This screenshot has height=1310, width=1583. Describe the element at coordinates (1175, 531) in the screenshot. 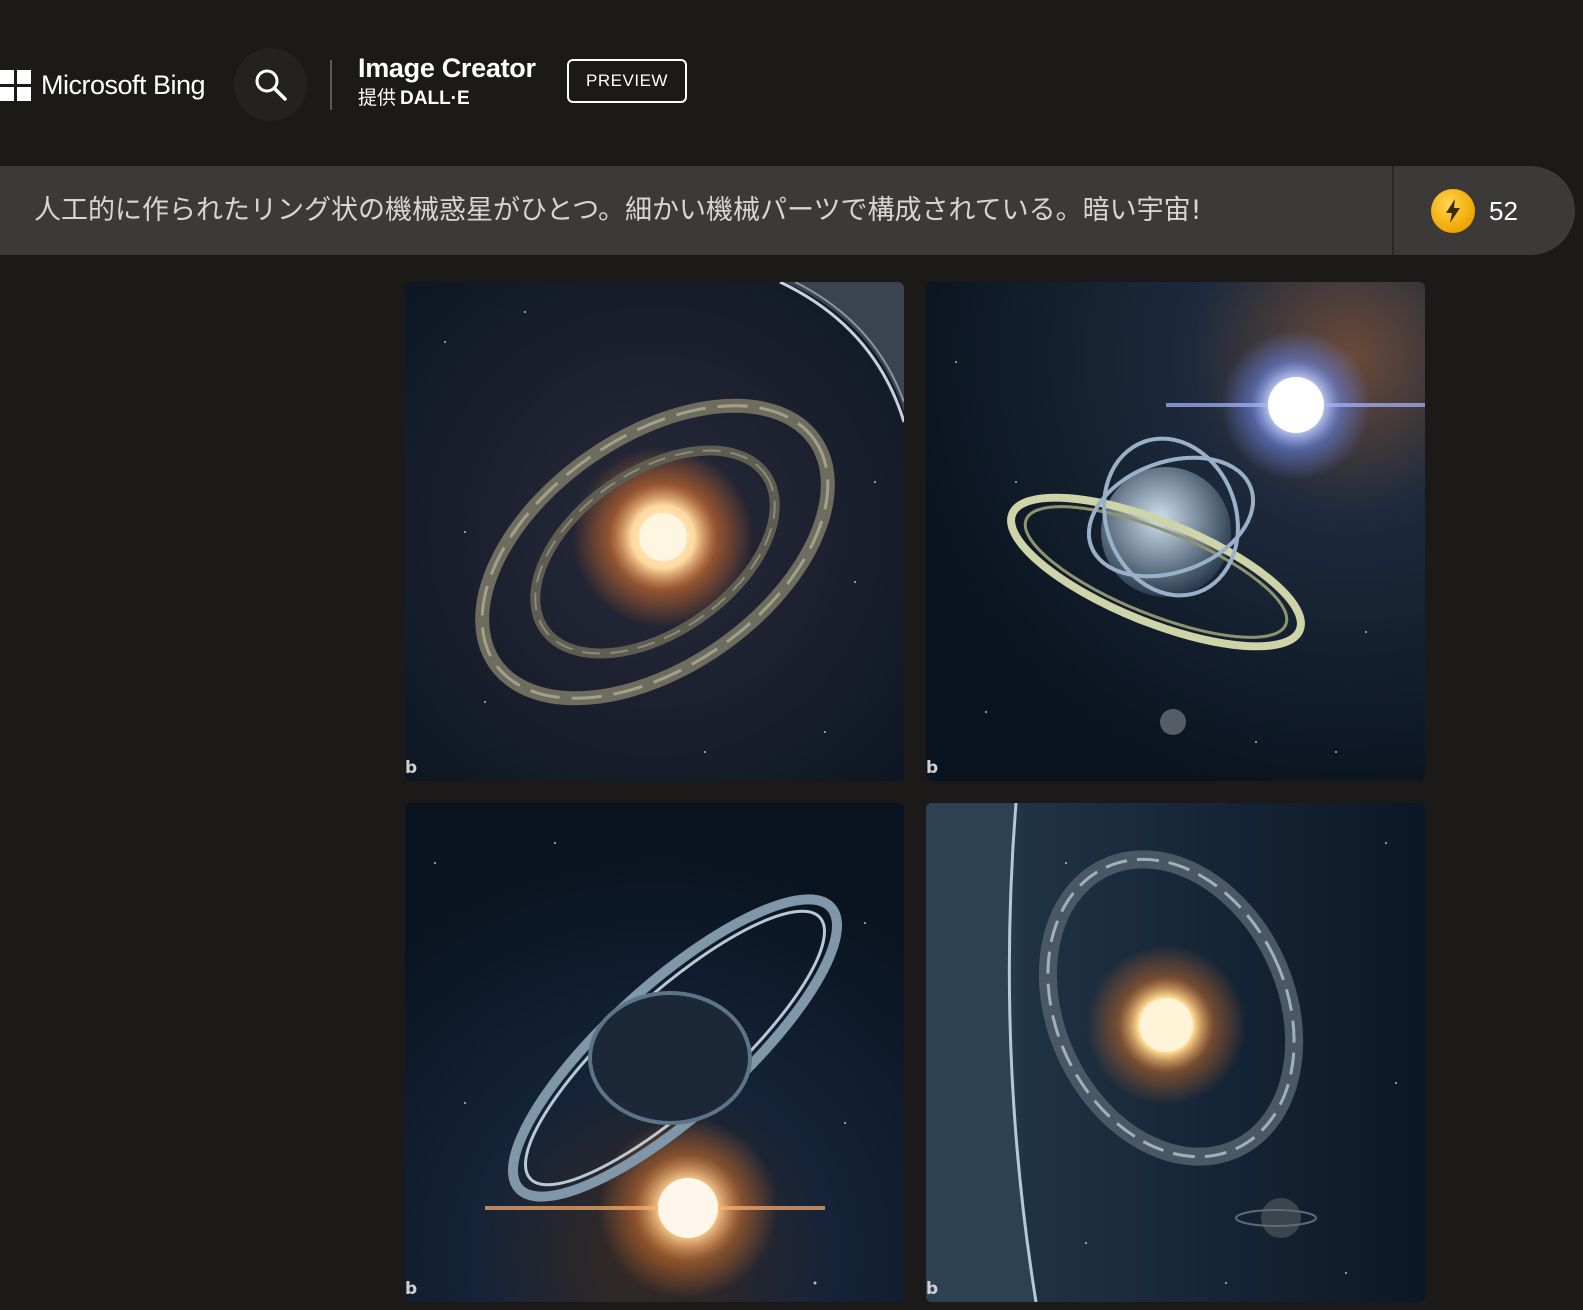

I see `result-image-2: b` at that location.